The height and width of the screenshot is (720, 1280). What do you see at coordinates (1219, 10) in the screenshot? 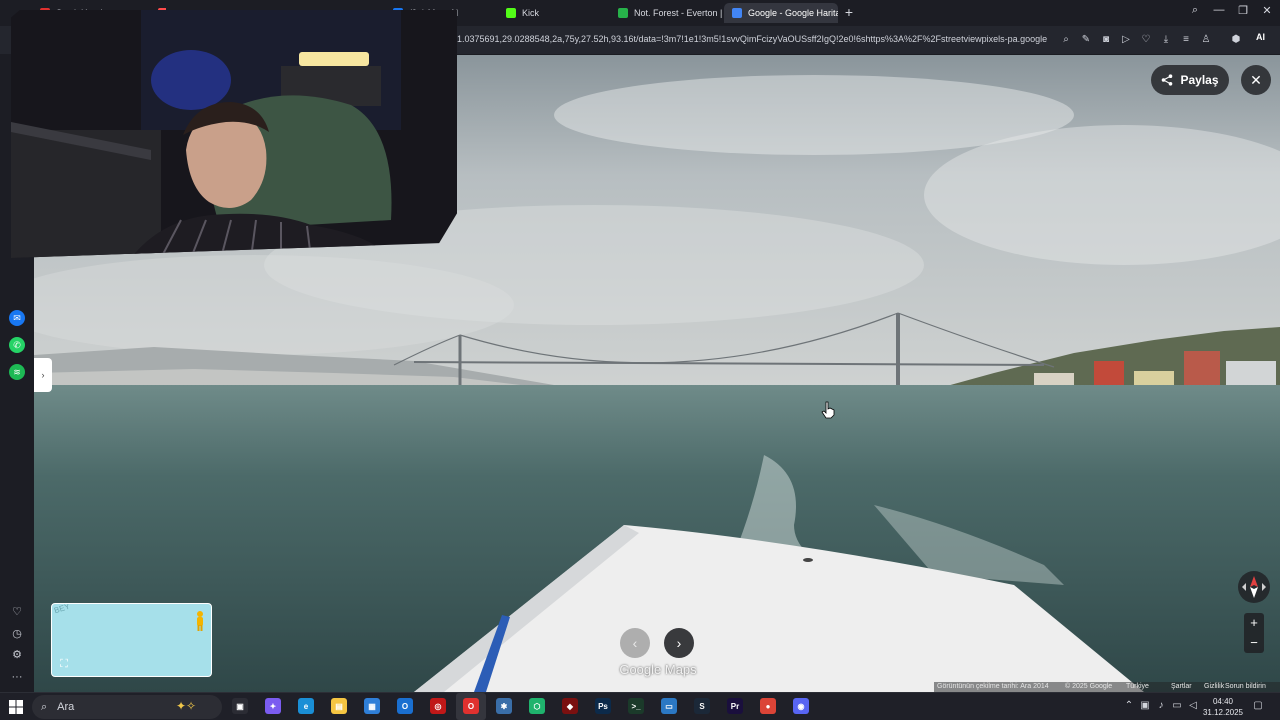
I see `minimize-button: —` at bounding box center [1219, 10].